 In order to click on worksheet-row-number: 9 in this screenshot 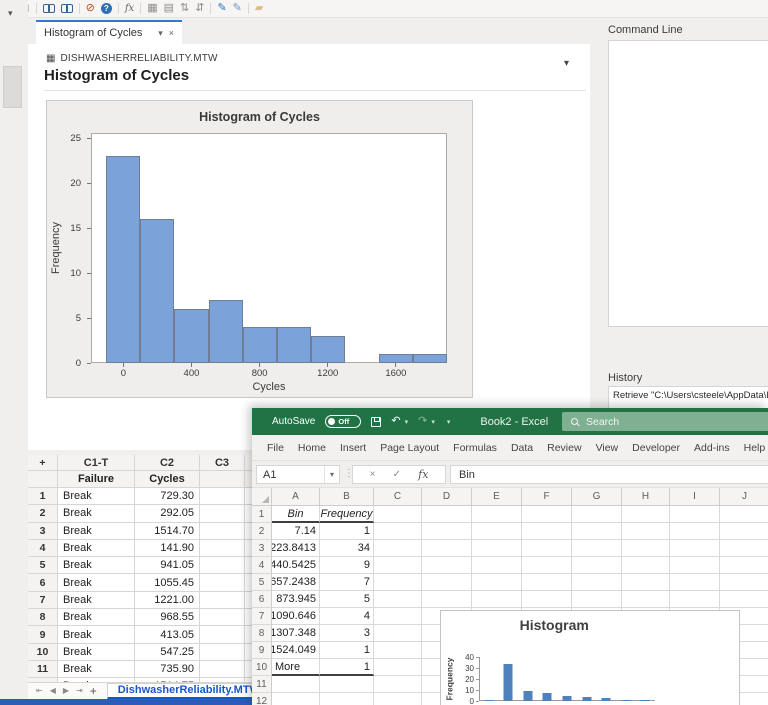, I will do `click(43, 635)`.